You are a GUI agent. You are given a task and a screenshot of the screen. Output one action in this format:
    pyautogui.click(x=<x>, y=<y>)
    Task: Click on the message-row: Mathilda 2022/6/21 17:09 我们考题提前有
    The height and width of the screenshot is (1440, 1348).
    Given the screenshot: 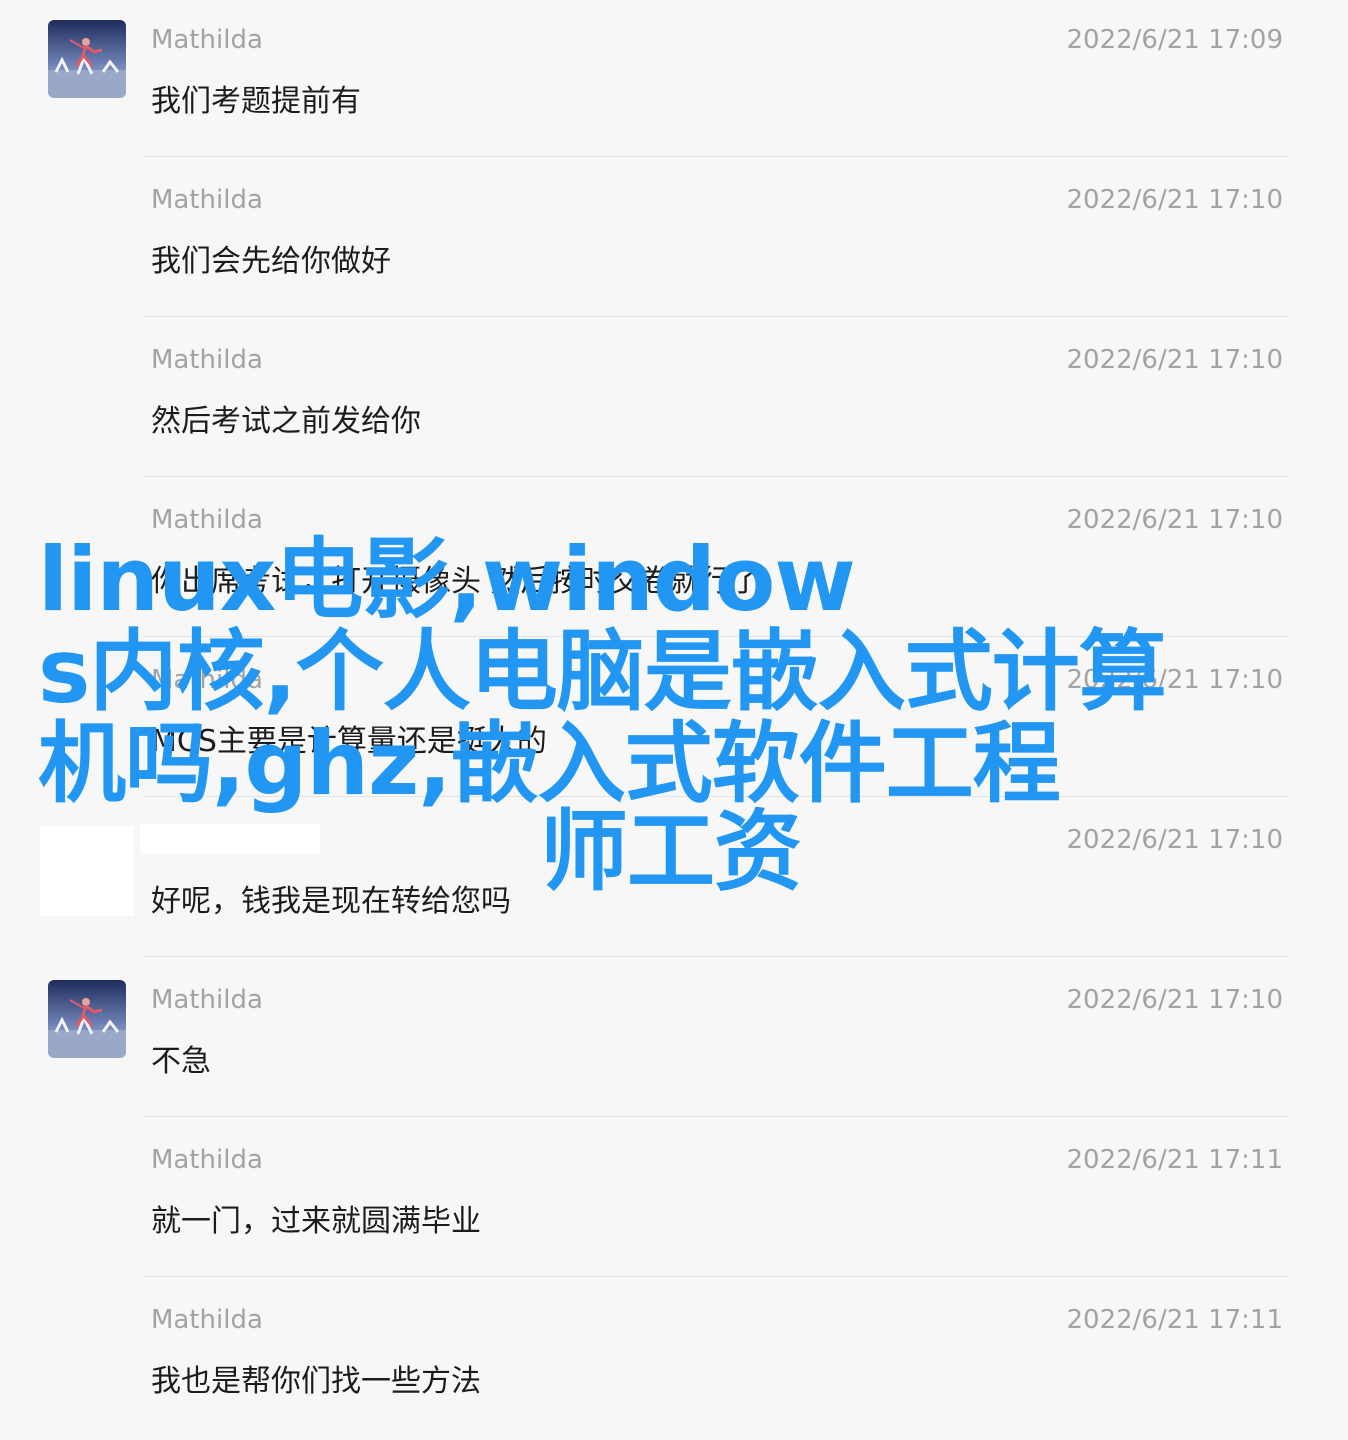 What is the action you would take?
    pyautogui.click(x=674, y=80)
    